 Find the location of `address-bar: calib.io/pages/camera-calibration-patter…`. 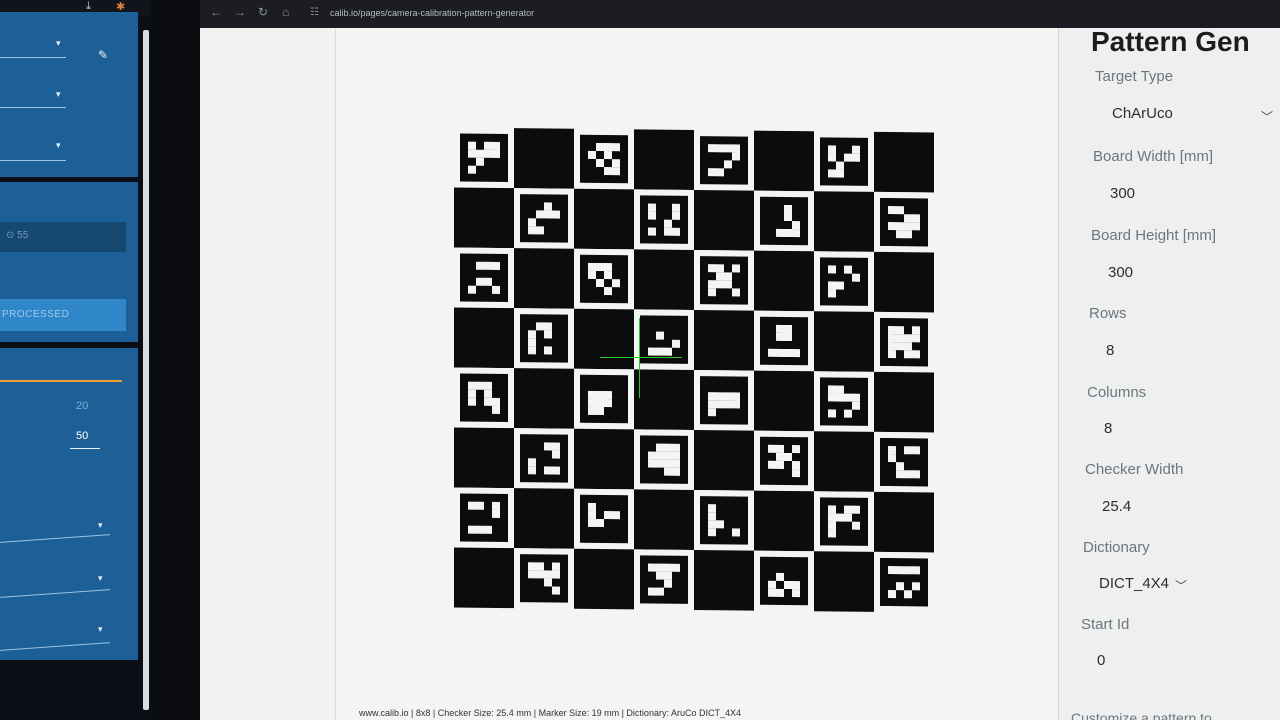

address-bar: calib.io/pages/camera-calibration-patter… is located at coordinates (432, 13).